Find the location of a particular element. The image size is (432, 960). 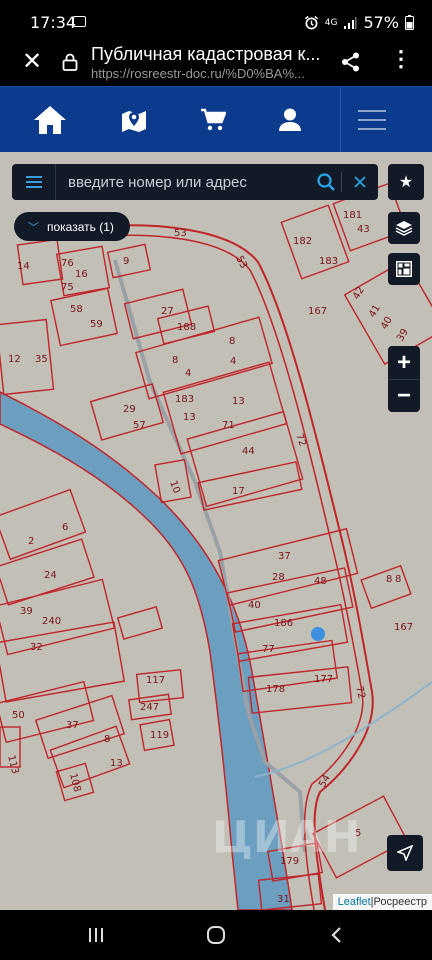

parcel-label: 72 is located at coordinates (360, 692).